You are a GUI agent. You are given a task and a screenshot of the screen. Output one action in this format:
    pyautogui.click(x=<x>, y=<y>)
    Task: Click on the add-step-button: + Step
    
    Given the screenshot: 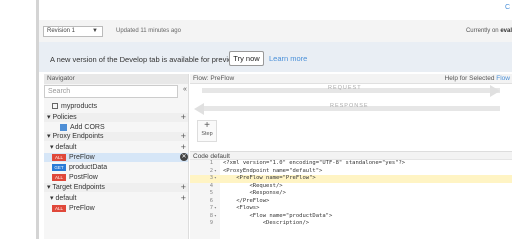 What is the action you would take?
    pyautogui.click(x=207, y=131)
    